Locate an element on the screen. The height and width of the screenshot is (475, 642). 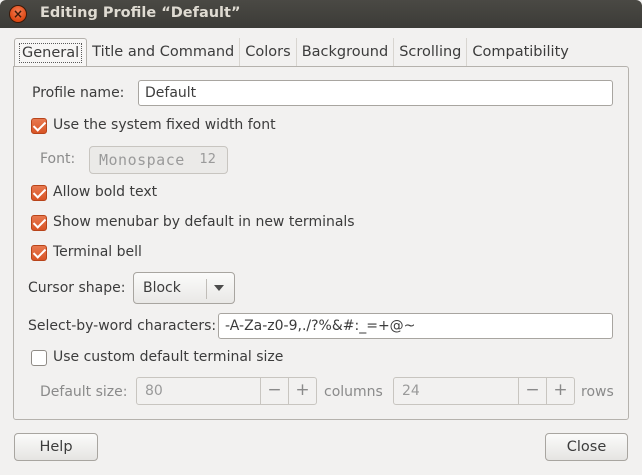
font-name: Monospace is located at coordinates (142, 160).